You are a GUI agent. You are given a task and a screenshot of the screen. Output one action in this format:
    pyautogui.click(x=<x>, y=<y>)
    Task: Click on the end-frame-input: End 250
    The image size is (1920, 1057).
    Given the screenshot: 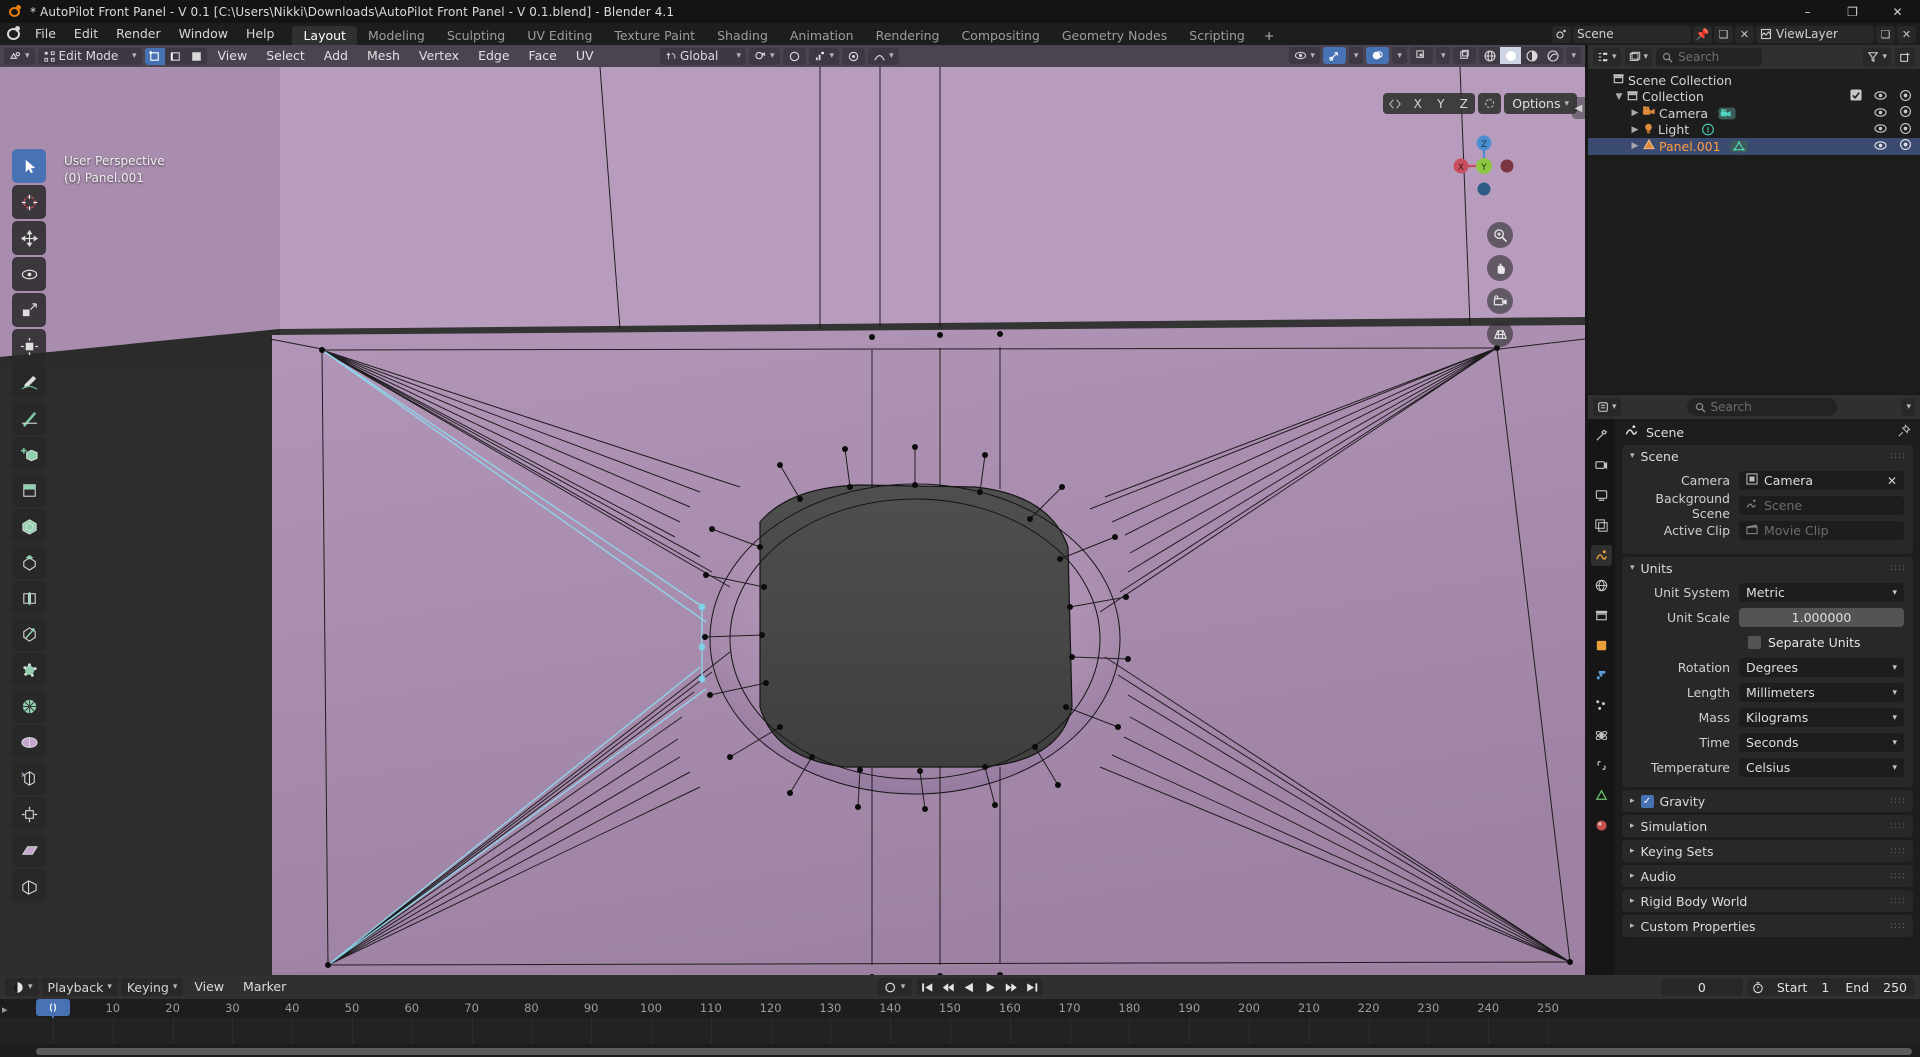 What is the action you would take?
    pyautogui.click(x=1876, y=987)
    